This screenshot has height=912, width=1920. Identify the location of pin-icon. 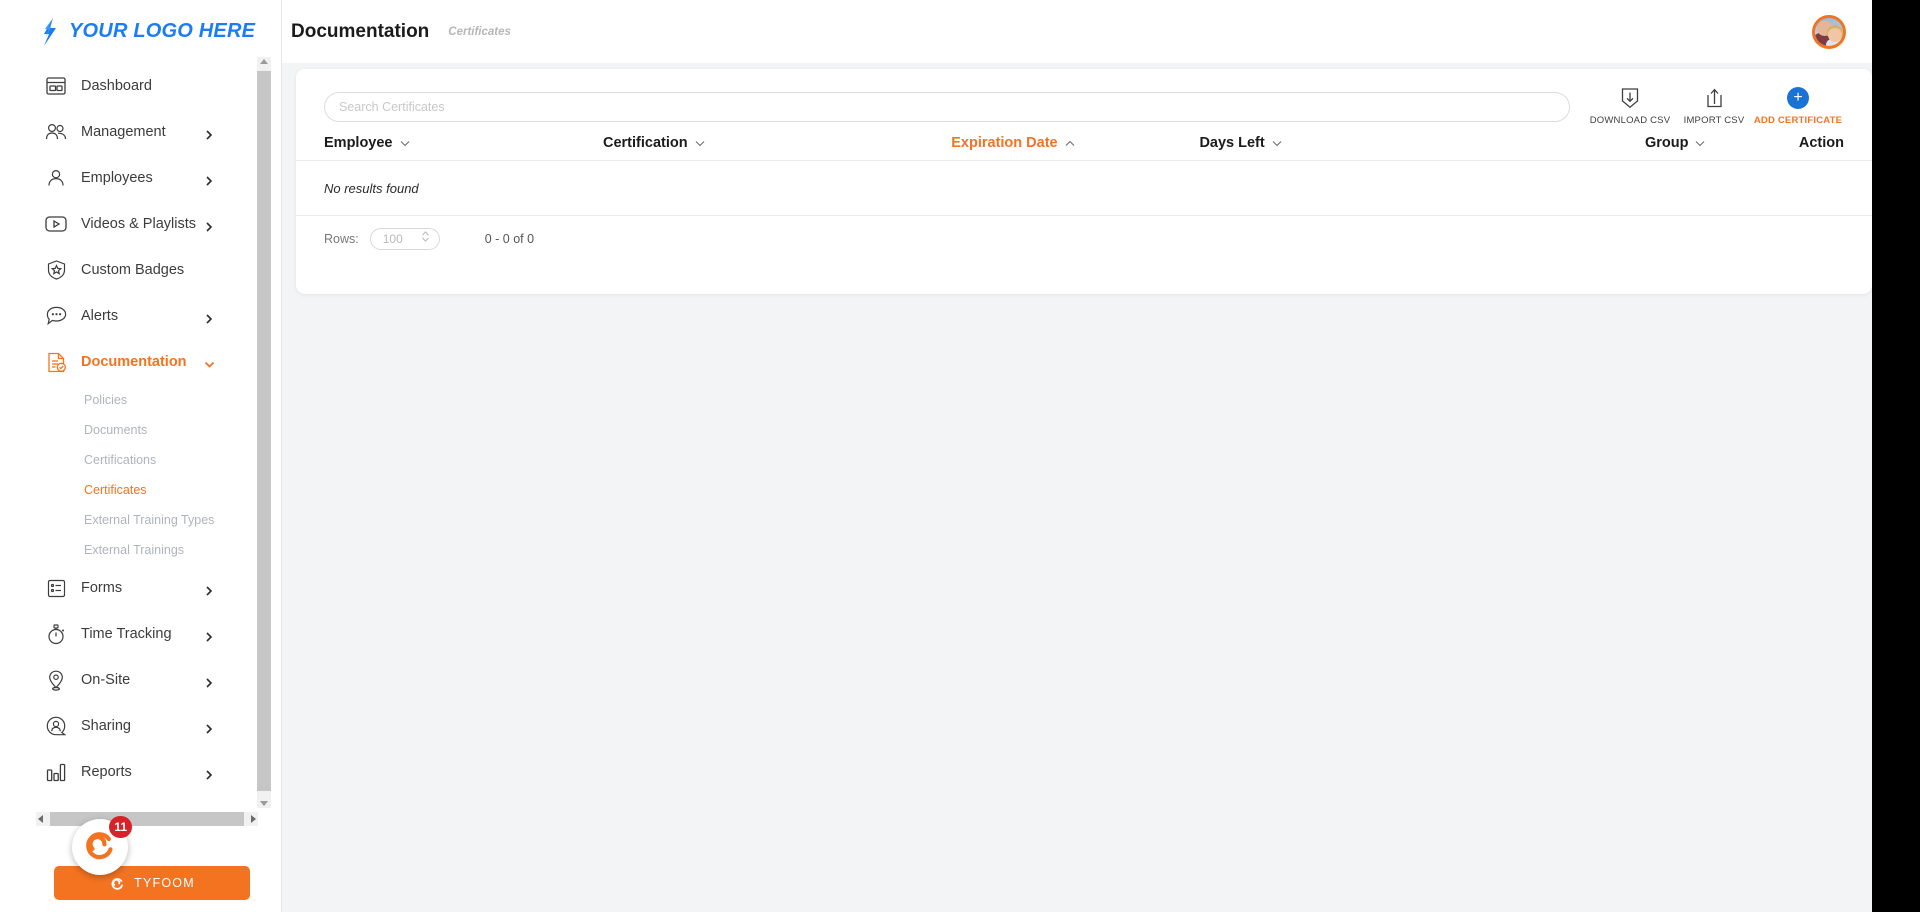
(56, 680).